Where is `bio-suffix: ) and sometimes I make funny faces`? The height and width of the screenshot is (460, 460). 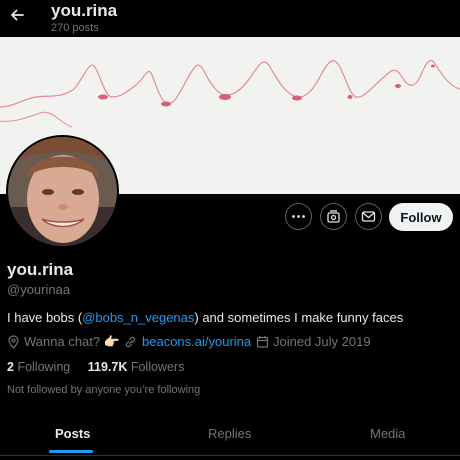
bio-suffix: ) and sometimes I make funny faces is located at coordinates (299, 317).